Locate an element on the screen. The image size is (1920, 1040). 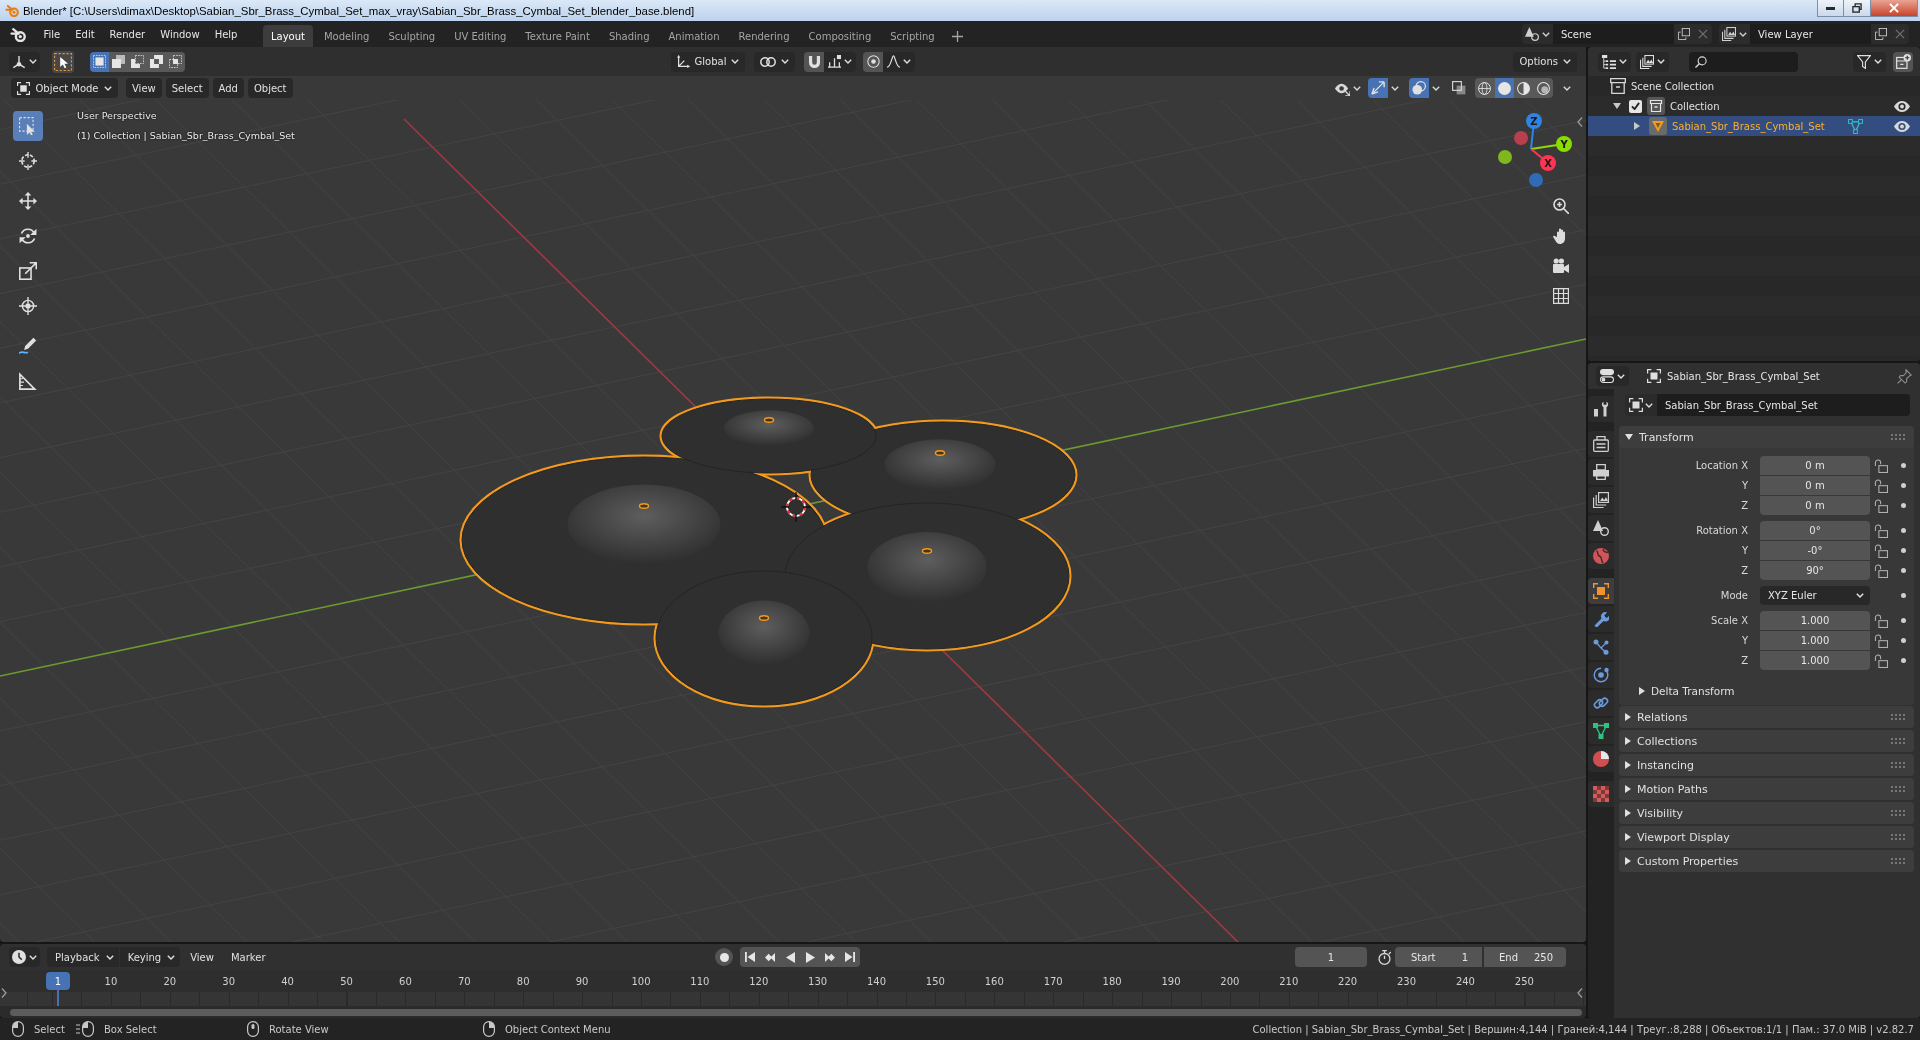
number-field: 0° is located at coordinates (1815, 530).